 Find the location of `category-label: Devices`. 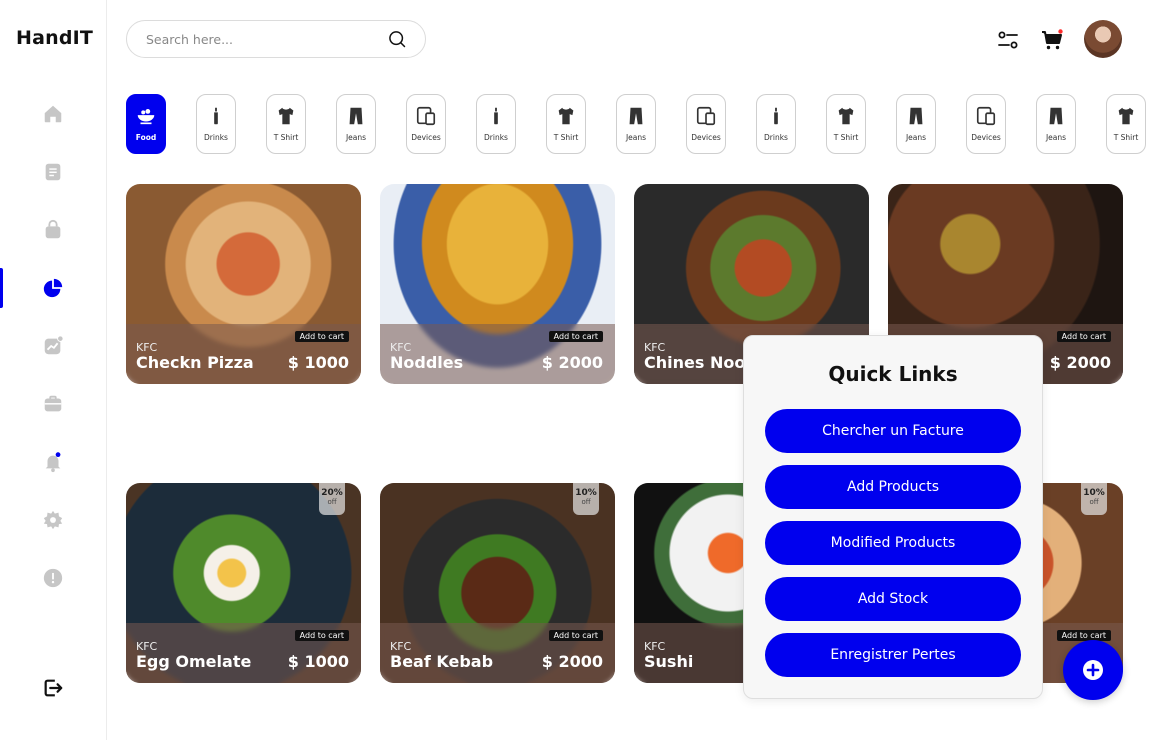

category-label: Devices is located at coordinates (706, 137).